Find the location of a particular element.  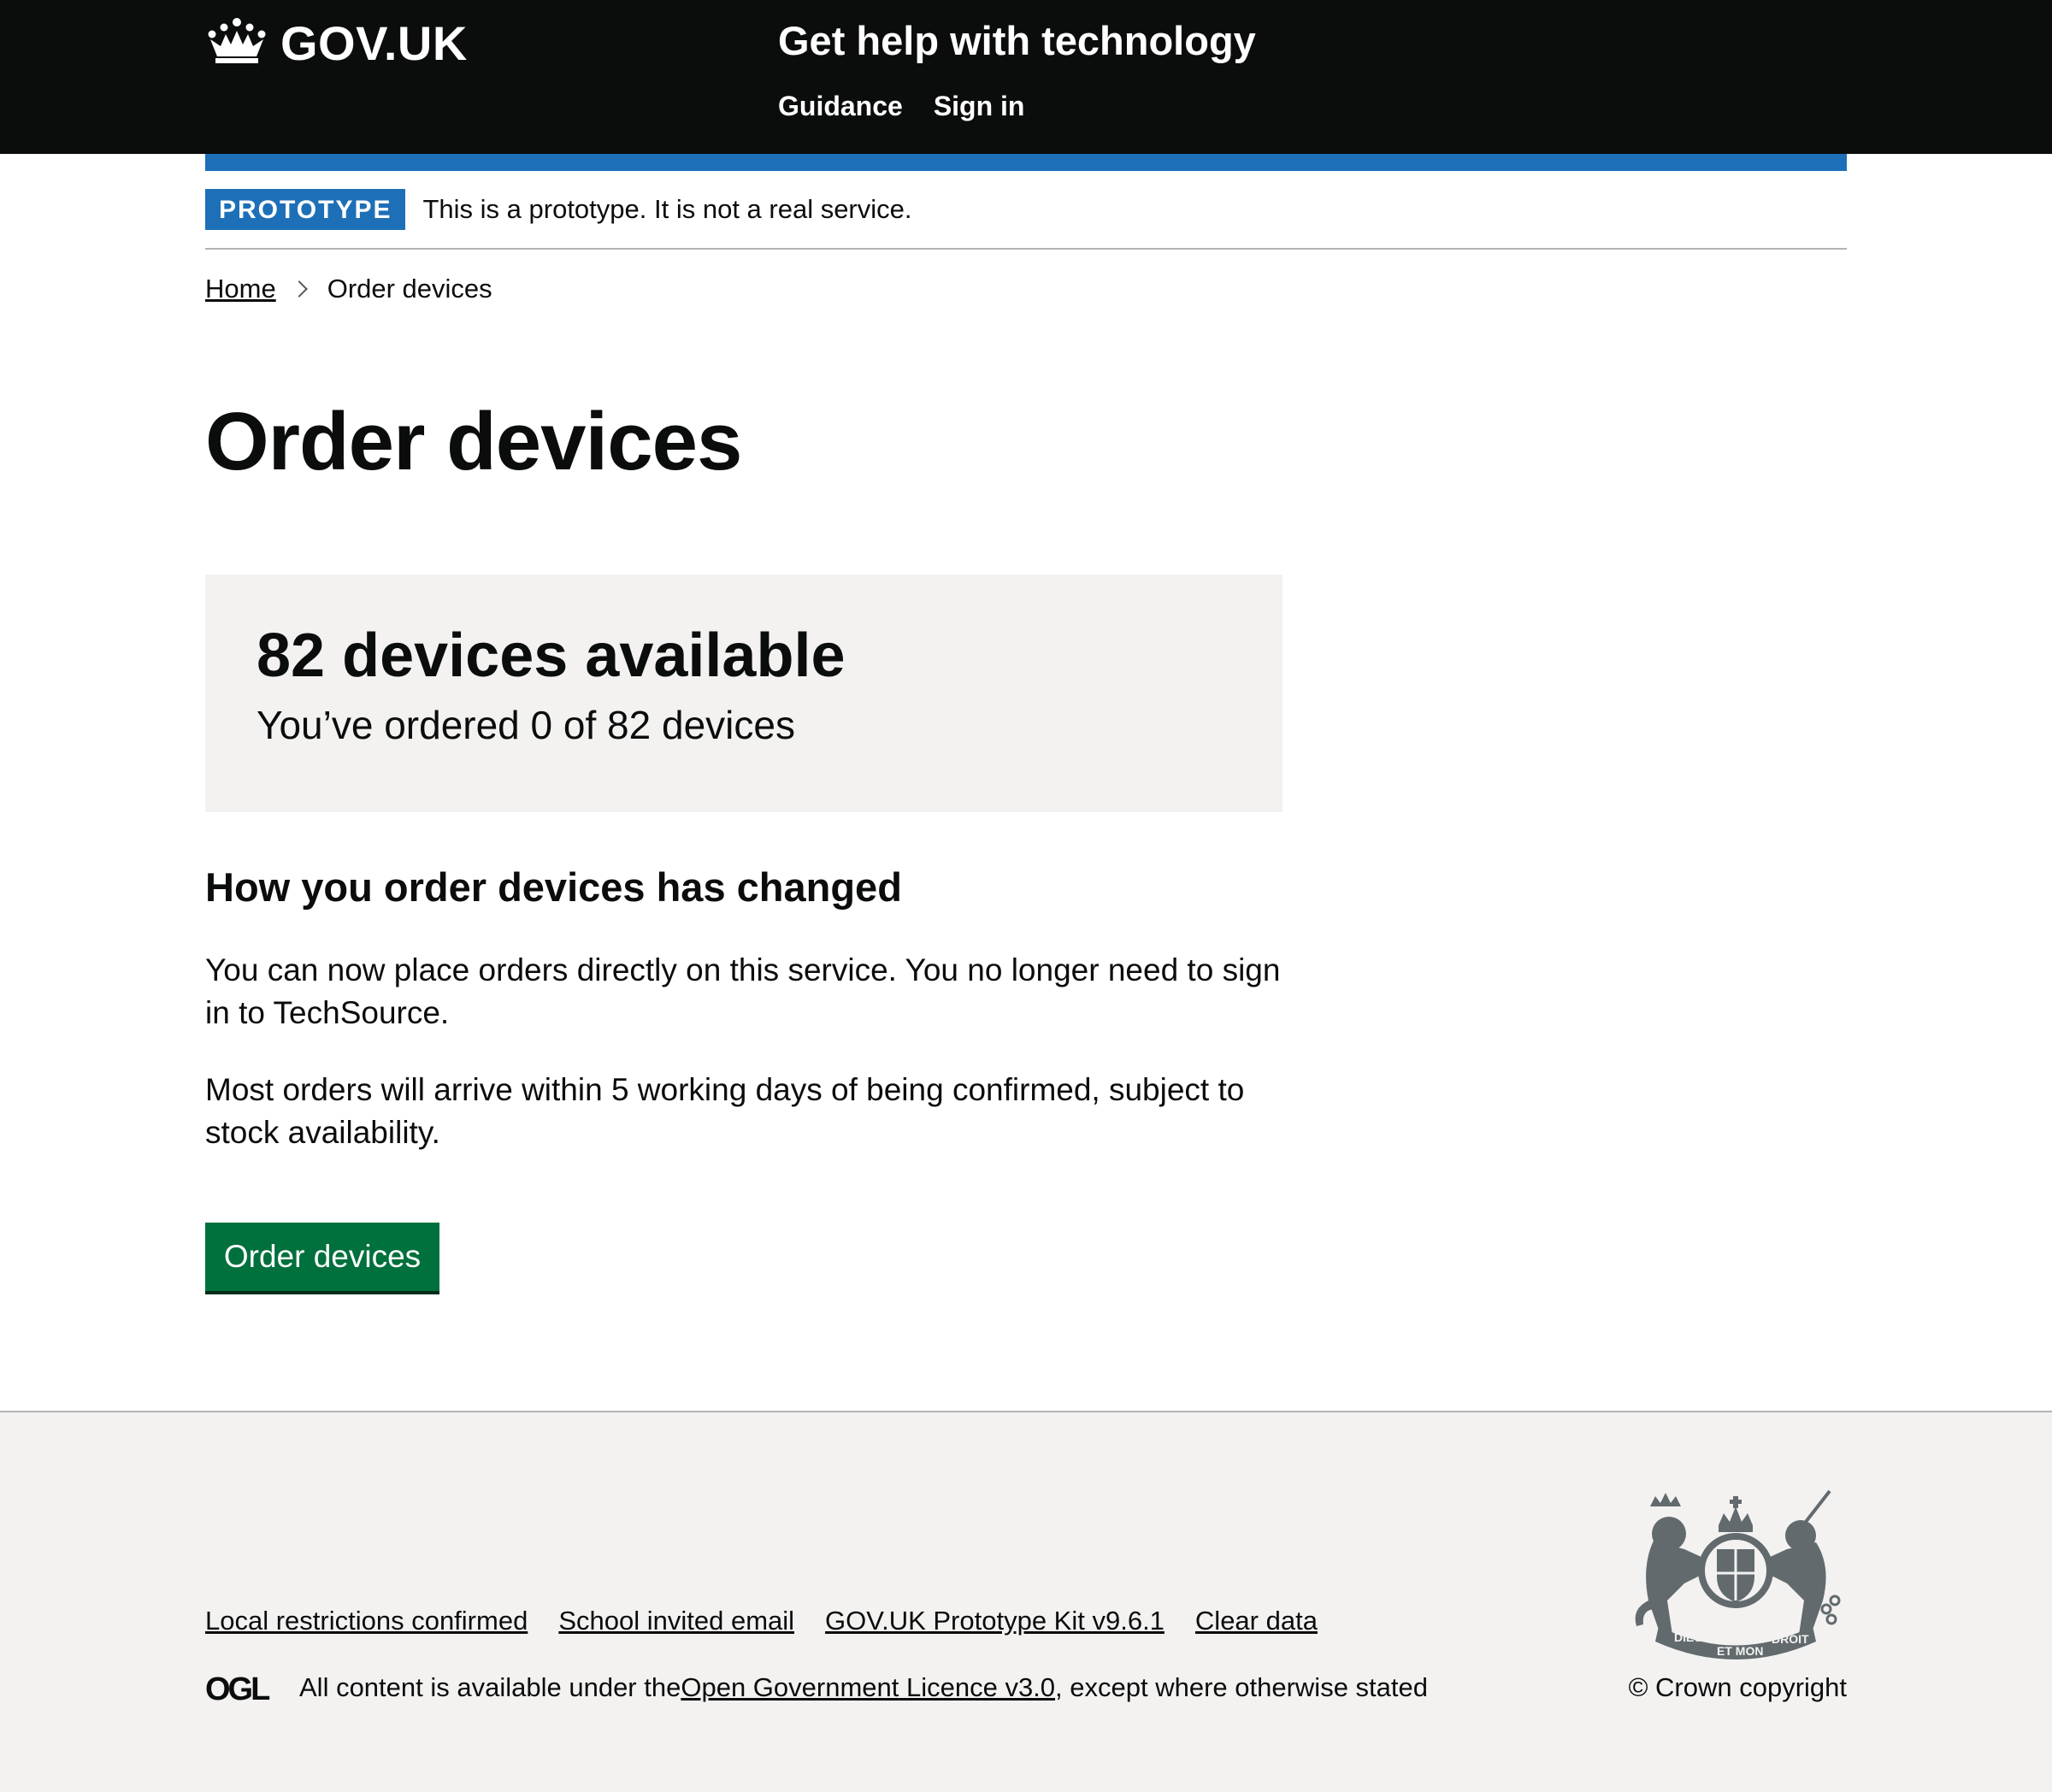

ogl-logo-icon: OGL is located at coordinates (239, 1687).